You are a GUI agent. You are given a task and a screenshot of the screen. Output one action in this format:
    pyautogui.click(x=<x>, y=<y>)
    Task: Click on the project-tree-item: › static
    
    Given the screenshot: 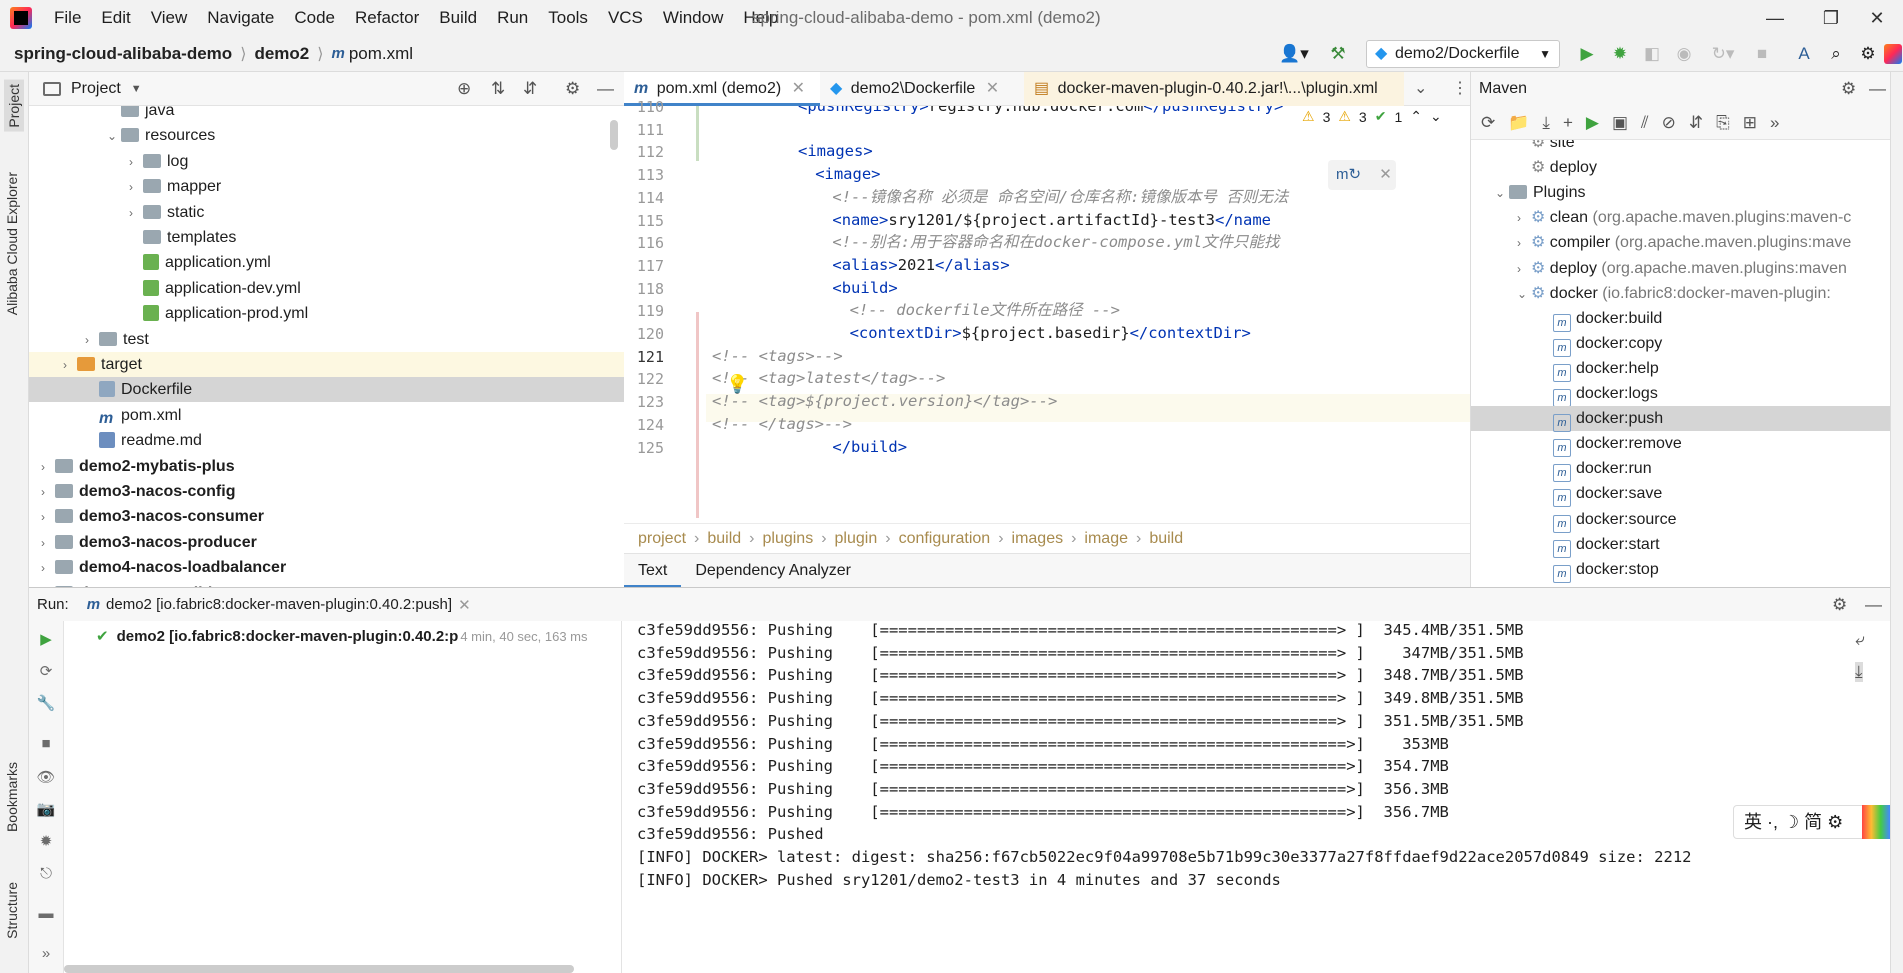 What is the action you would take?
    pyautogui.click(x=376, y=212)
    